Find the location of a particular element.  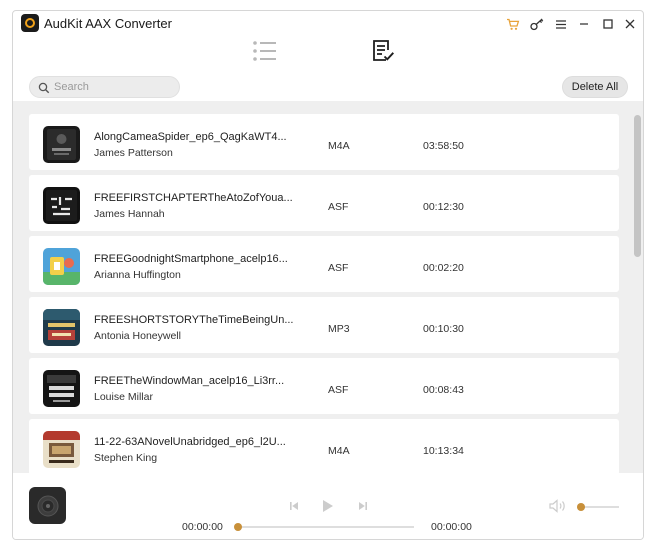

key-icon is located at coordinates (537, 24).